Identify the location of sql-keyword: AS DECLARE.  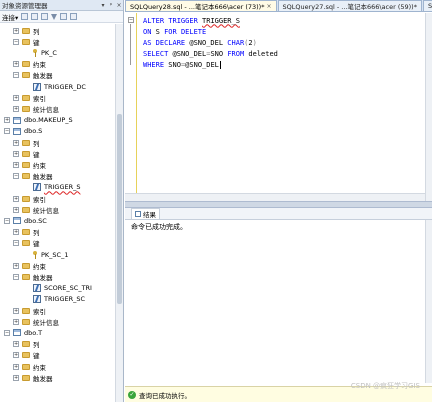
(166, 42).